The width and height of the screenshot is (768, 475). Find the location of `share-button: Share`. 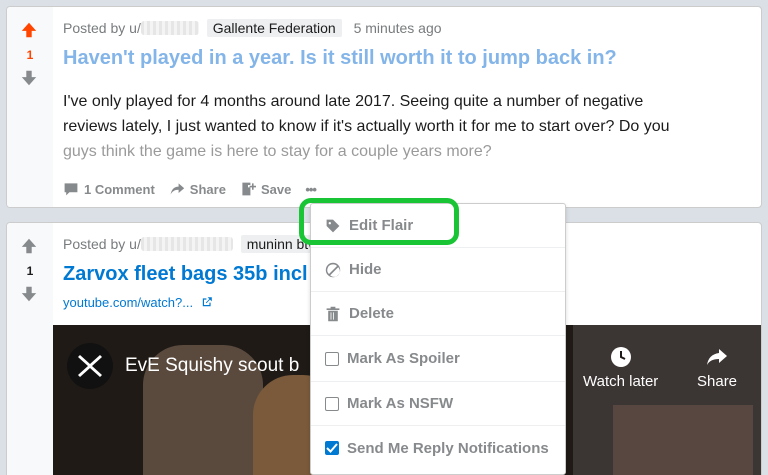

share-button: Share is located at coordinates (197, 189).